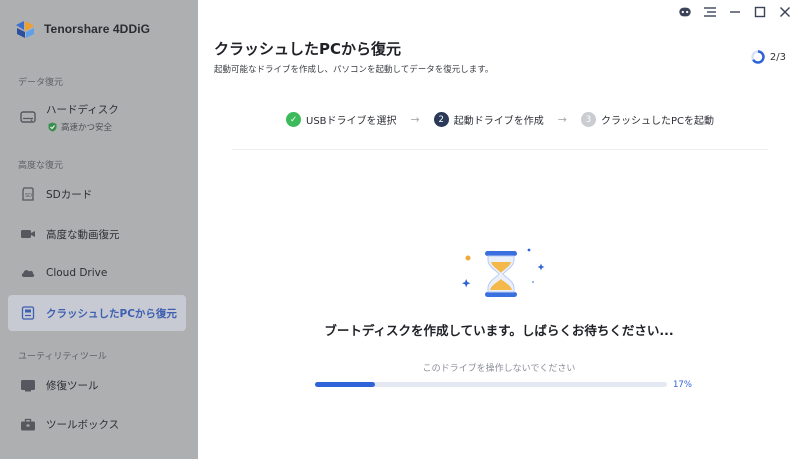 The width and height of the screenshot is (800, 459). Describe the element at coordinates (657, 121) in the screenshot. I see `step-label: クラッシュしたPCを起動` at that location.